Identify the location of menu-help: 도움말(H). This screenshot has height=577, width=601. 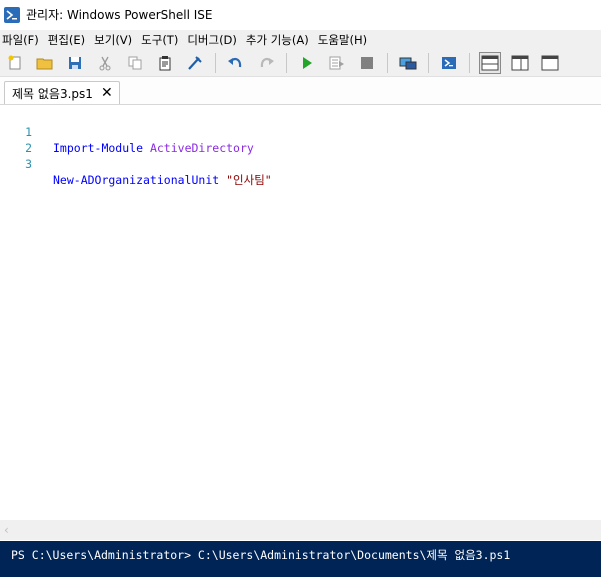
(345, 40).